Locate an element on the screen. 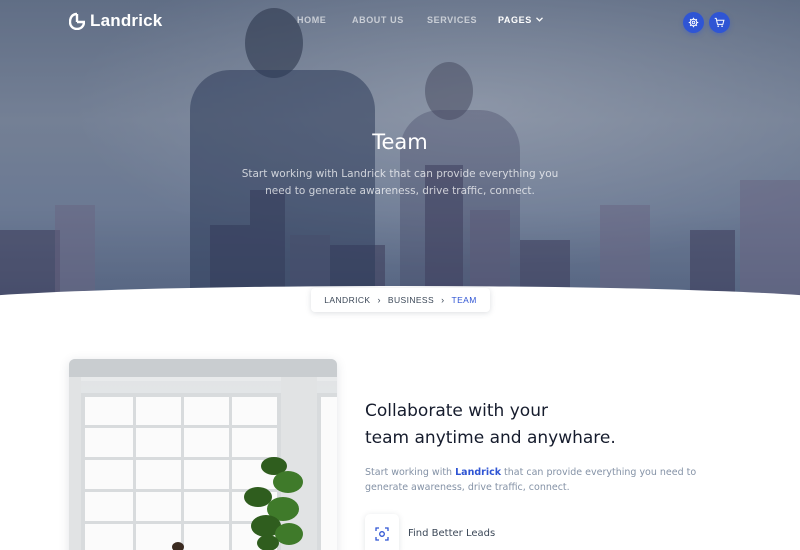  feature-icon-box is located at coordinates (382, 532).